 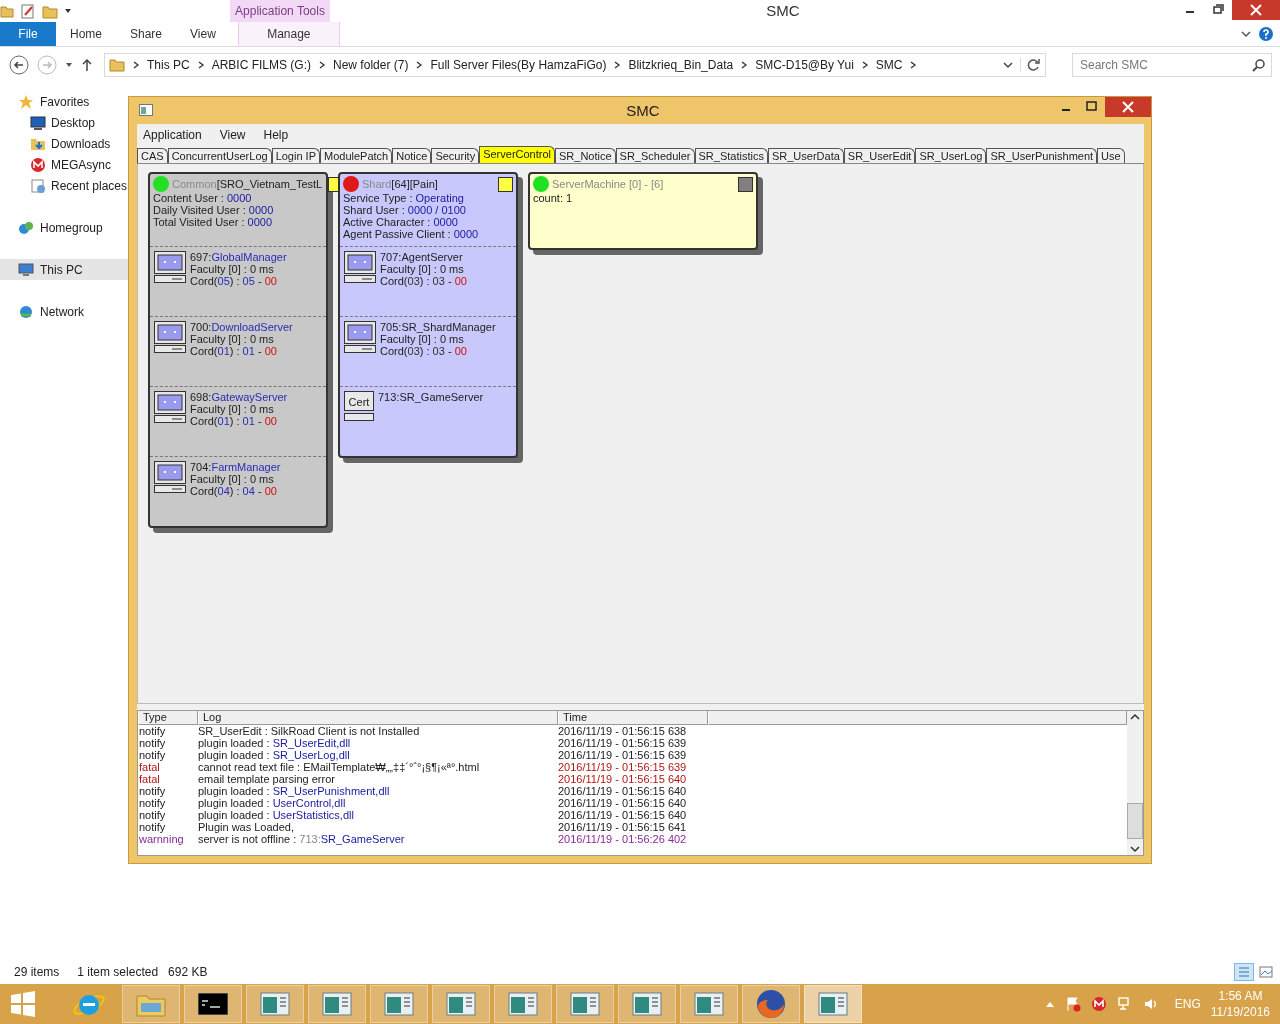 What do you see at coordinates (1072, 1004) in the screenshot?
I see `flag-icon` at bounding box center [1072, 1004].